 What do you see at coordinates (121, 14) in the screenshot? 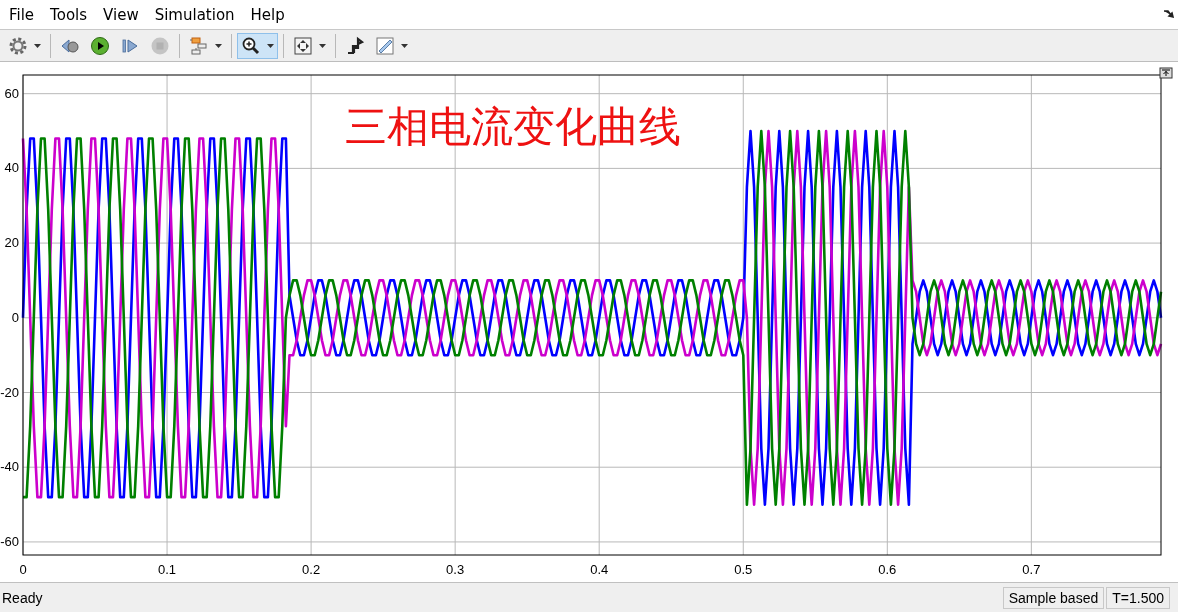
I see `menu-item: View` at bounding box center [121, 14].